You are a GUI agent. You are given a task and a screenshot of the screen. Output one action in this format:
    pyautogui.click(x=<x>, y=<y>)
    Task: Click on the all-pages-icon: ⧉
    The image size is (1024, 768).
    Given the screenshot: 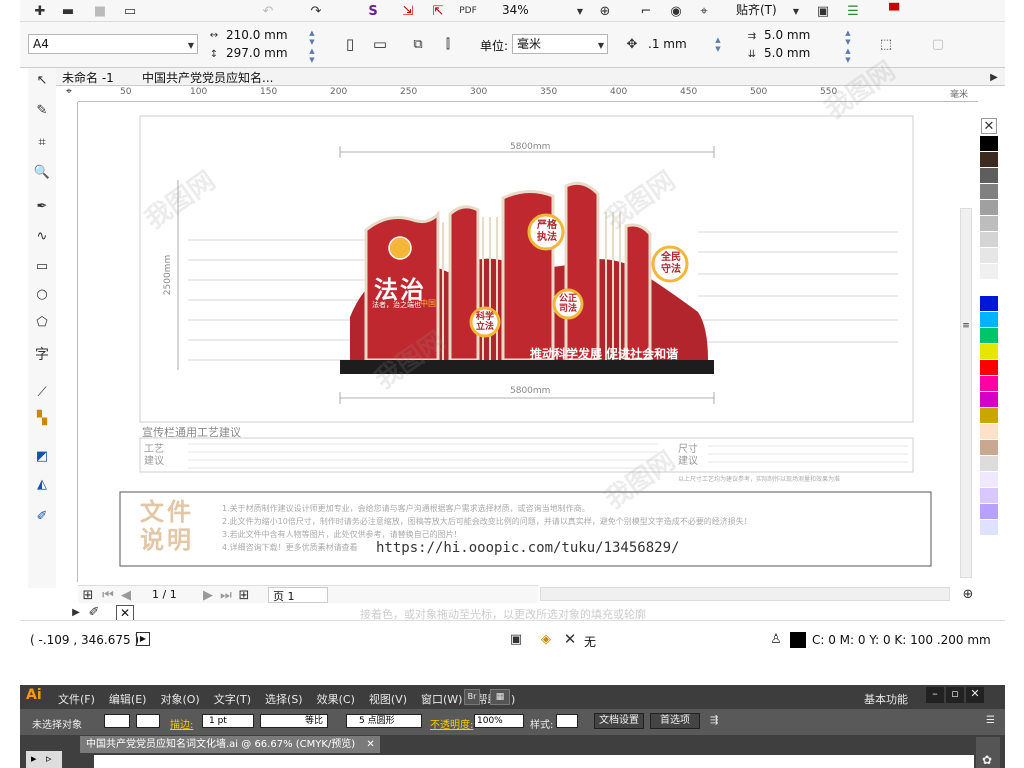 What is the action you would take?
    pyautogui.click(x=418, y=44)
    